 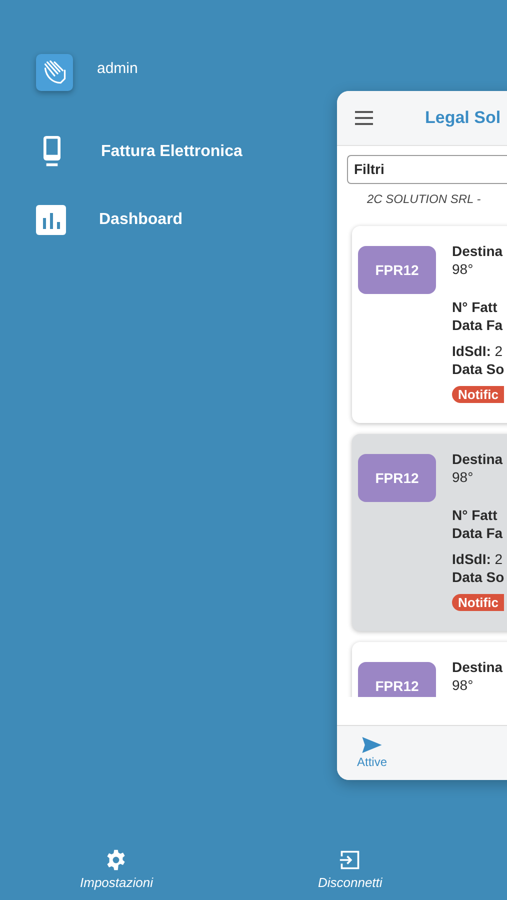 I want to click on menu-icon, so click(x=364, y=118).